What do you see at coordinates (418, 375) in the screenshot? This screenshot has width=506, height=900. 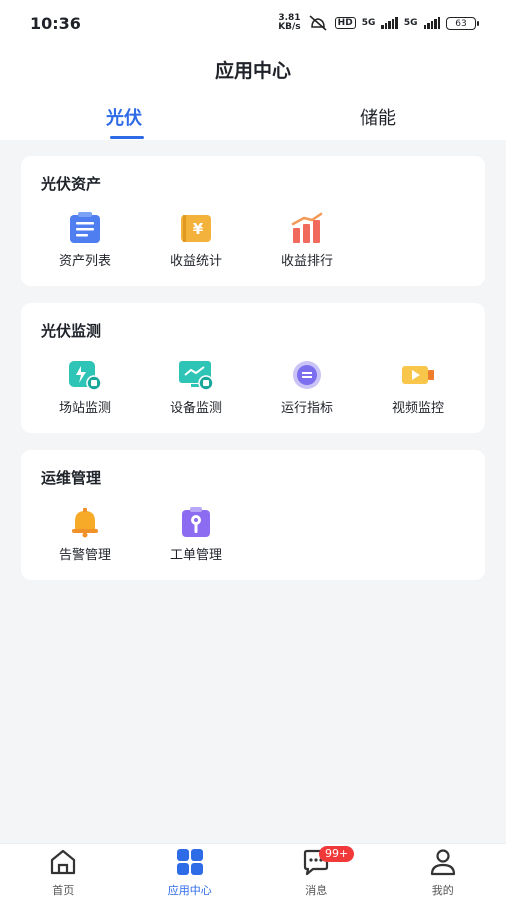 I see `video-camera-icon` at bounding box center [418, 375].